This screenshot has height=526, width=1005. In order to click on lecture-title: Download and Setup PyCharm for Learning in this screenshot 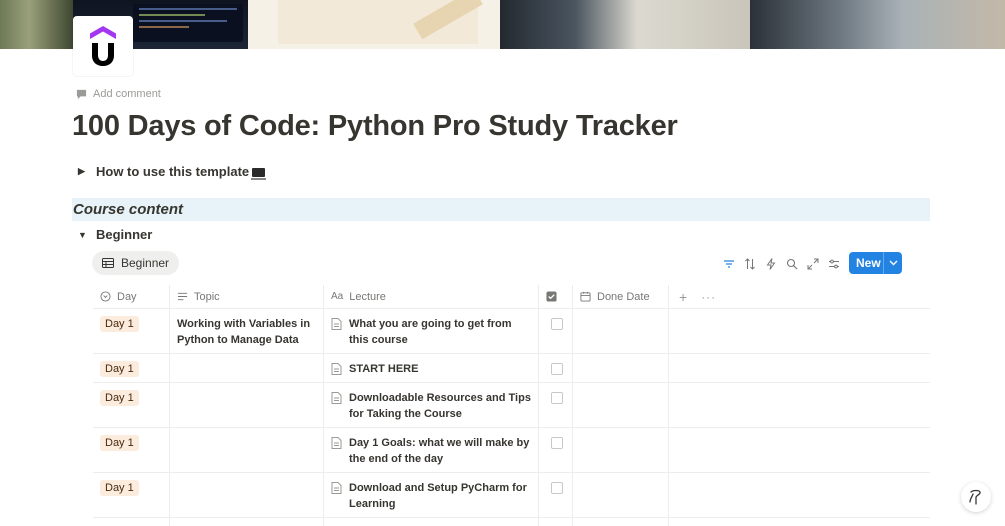, I will do `click(440, 495)`.